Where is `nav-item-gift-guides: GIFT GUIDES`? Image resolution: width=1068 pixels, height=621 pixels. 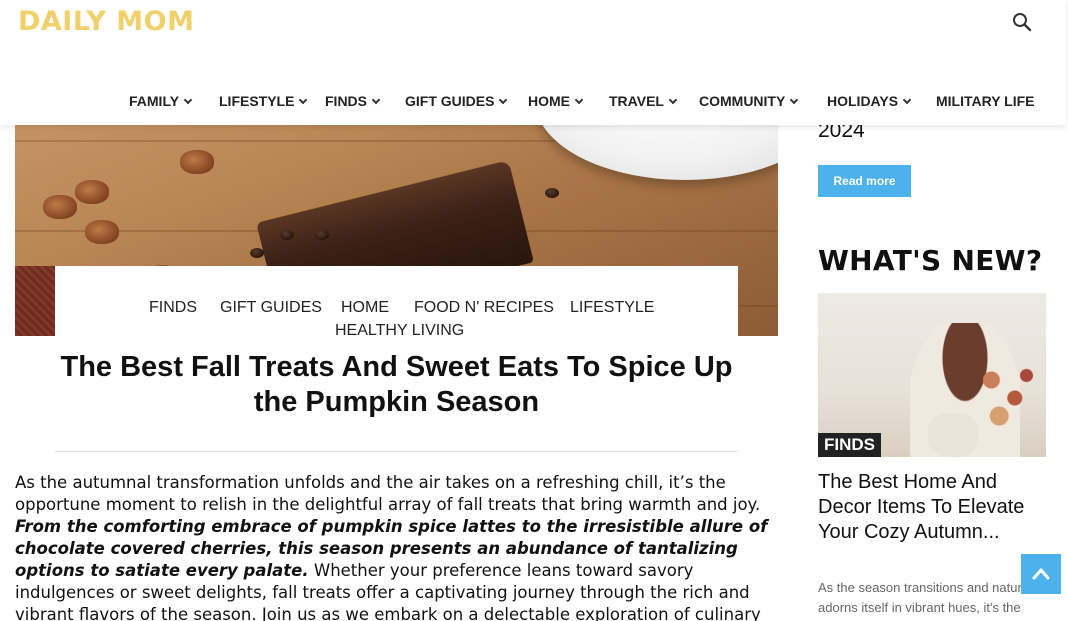
nav-item-gift-guides: GIFT GUIDES is located at coordinates (456, 101).